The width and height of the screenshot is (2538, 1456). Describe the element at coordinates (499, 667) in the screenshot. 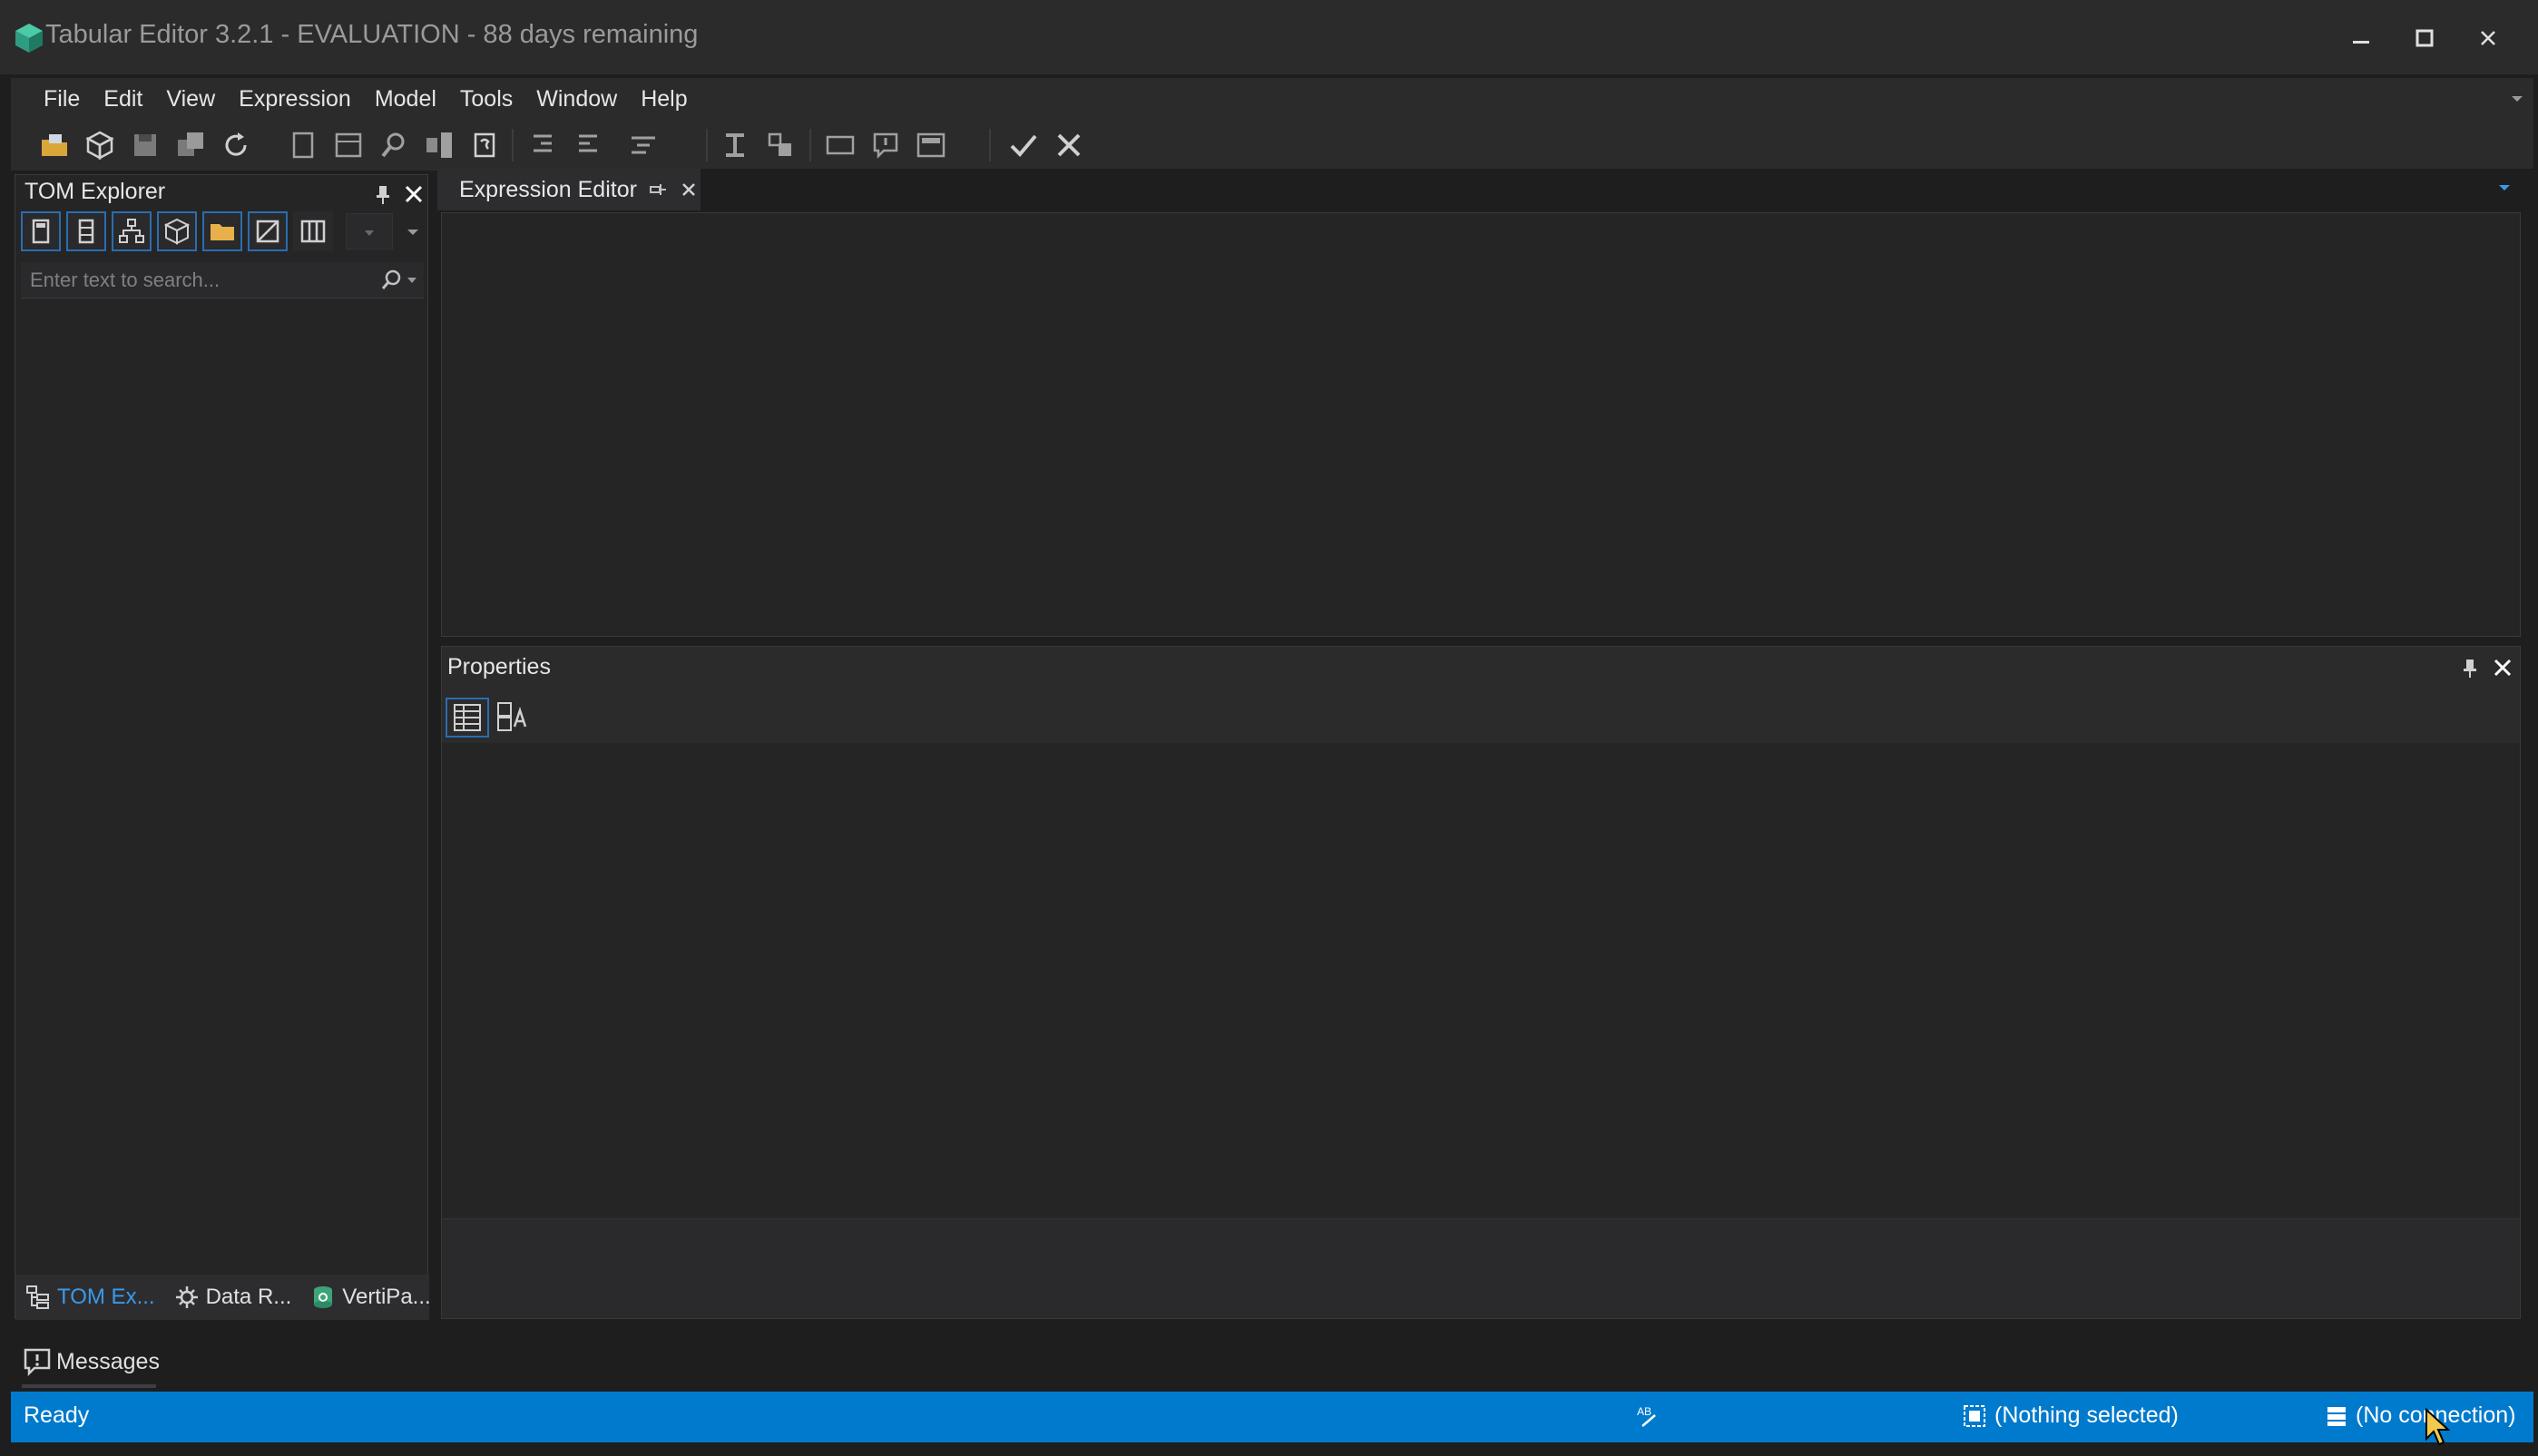

I see `panel-title: Properties` at that location.